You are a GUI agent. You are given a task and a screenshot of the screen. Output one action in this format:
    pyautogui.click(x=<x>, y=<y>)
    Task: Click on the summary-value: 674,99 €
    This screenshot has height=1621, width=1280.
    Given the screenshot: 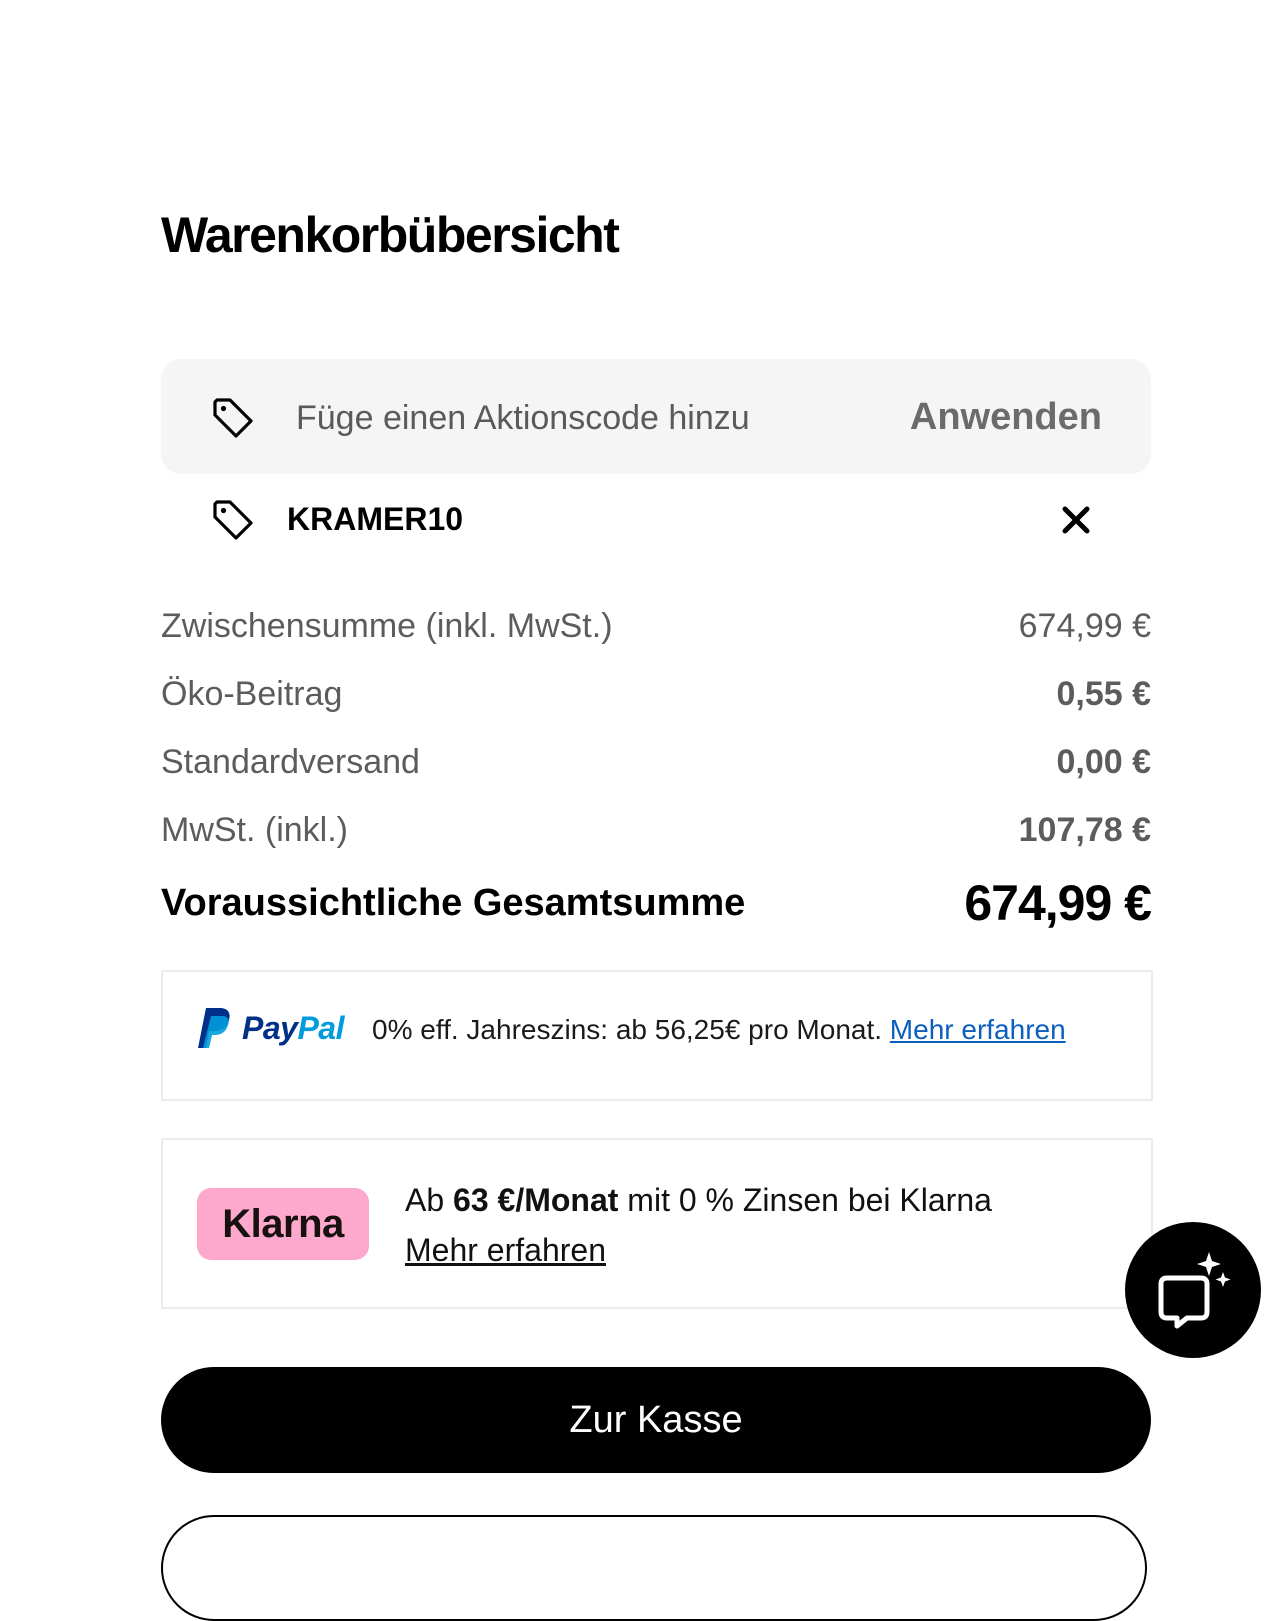 What is the action you would take?
    pyautogui.click(x=1084, y=625)
    